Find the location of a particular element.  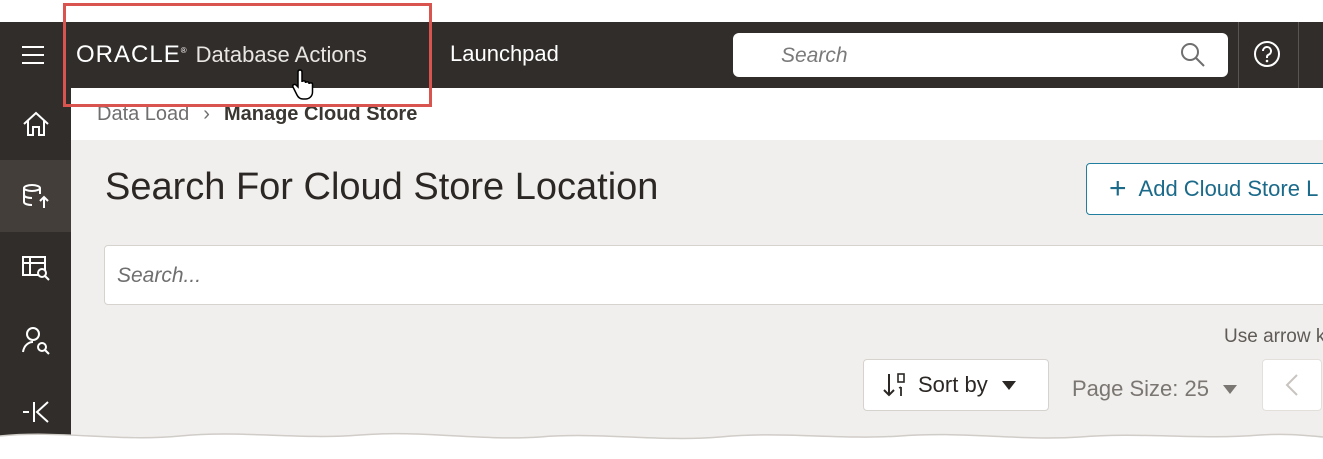

add-cloud-store-label: Add Cloud Store L is located at coordinates (1228, 188).